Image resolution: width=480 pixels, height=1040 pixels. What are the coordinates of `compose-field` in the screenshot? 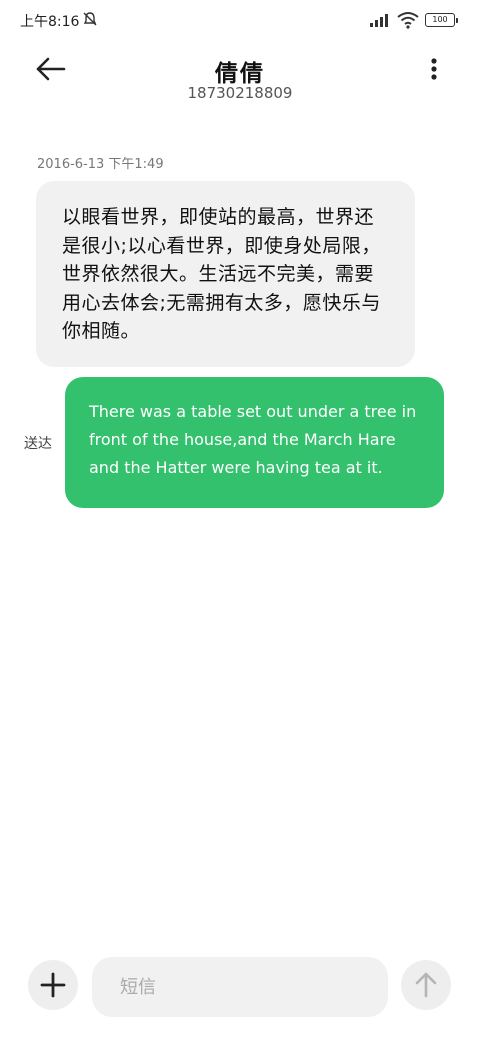 It's located at (240, 987).